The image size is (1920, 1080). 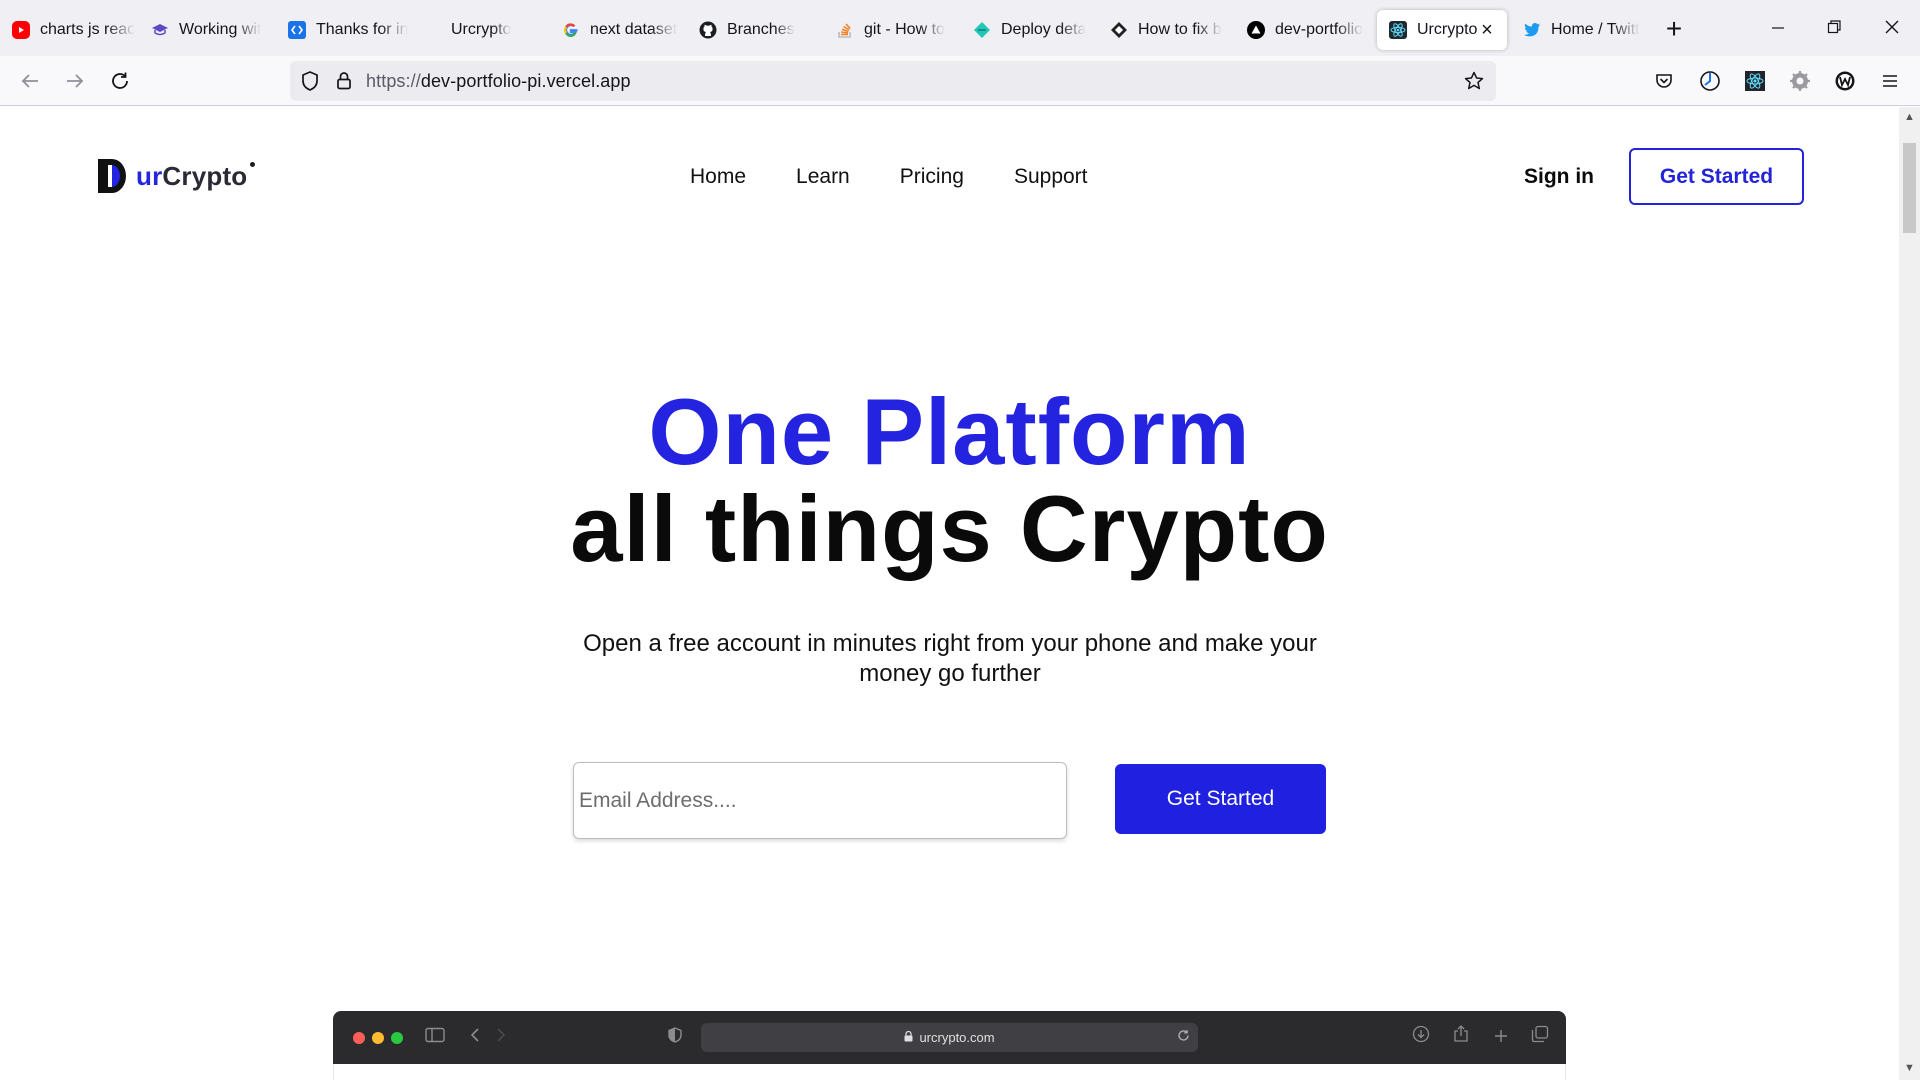 What do you see at coordinates (708, 30) in the screenshot?
I see `github-icon` at bounding box center [708, 30].